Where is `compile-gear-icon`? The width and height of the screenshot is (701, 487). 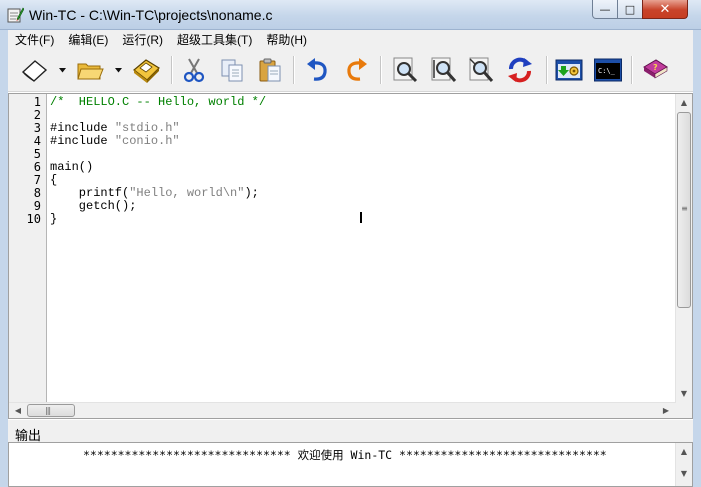 compile-gear-icon is located at coordinates (569, 70).